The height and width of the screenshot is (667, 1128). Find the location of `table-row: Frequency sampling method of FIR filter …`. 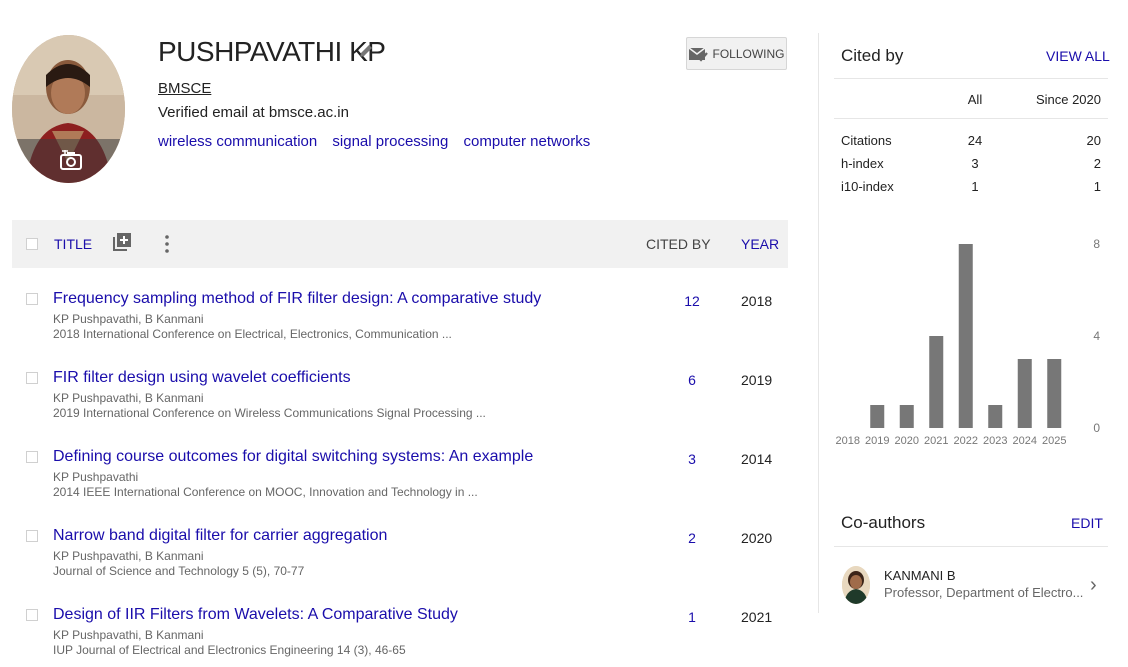

table-row: Frequency sampling method of FIR filter … is located at coordinates (400, 329).